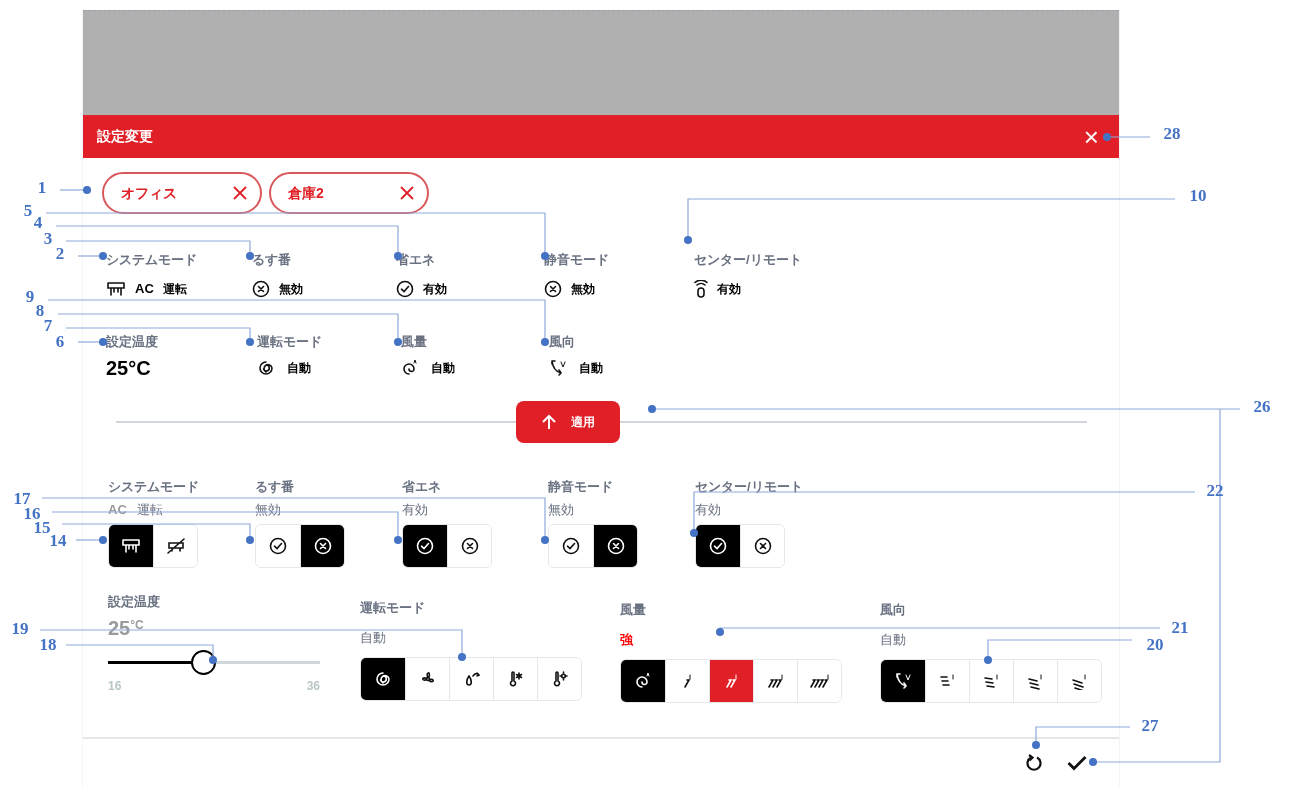 The width and height of the screenshot is (1299, 787). I want to click on callout-number: 2, so click(60, 253).